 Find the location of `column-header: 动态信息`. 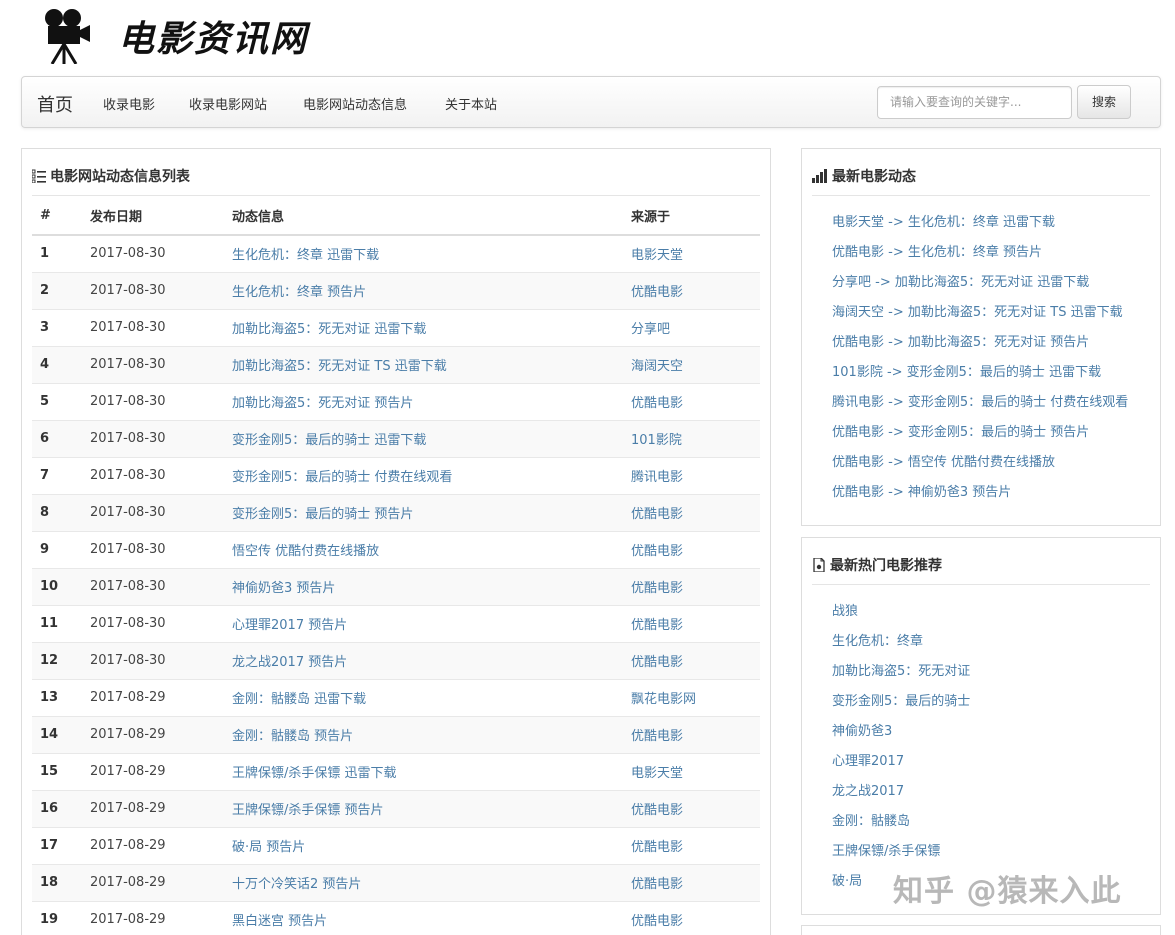

column-header: 动态信息 is located at coordinates (423, 216).